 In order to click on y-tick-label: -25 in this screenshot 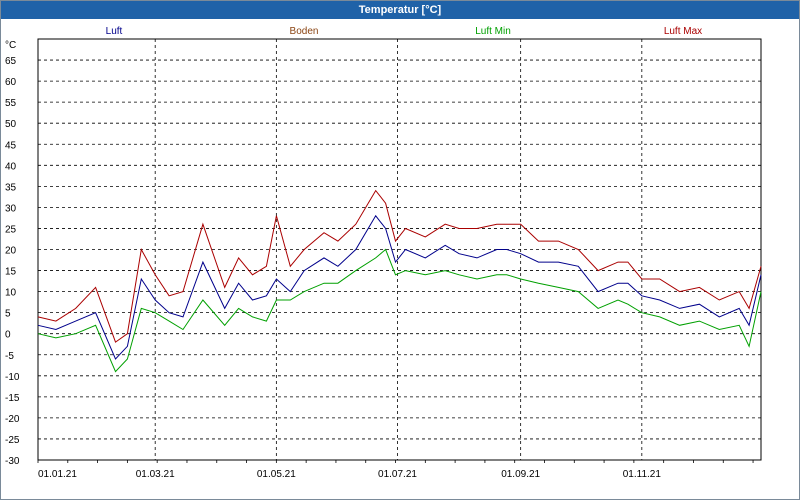, I will do `click(12, 440)`.